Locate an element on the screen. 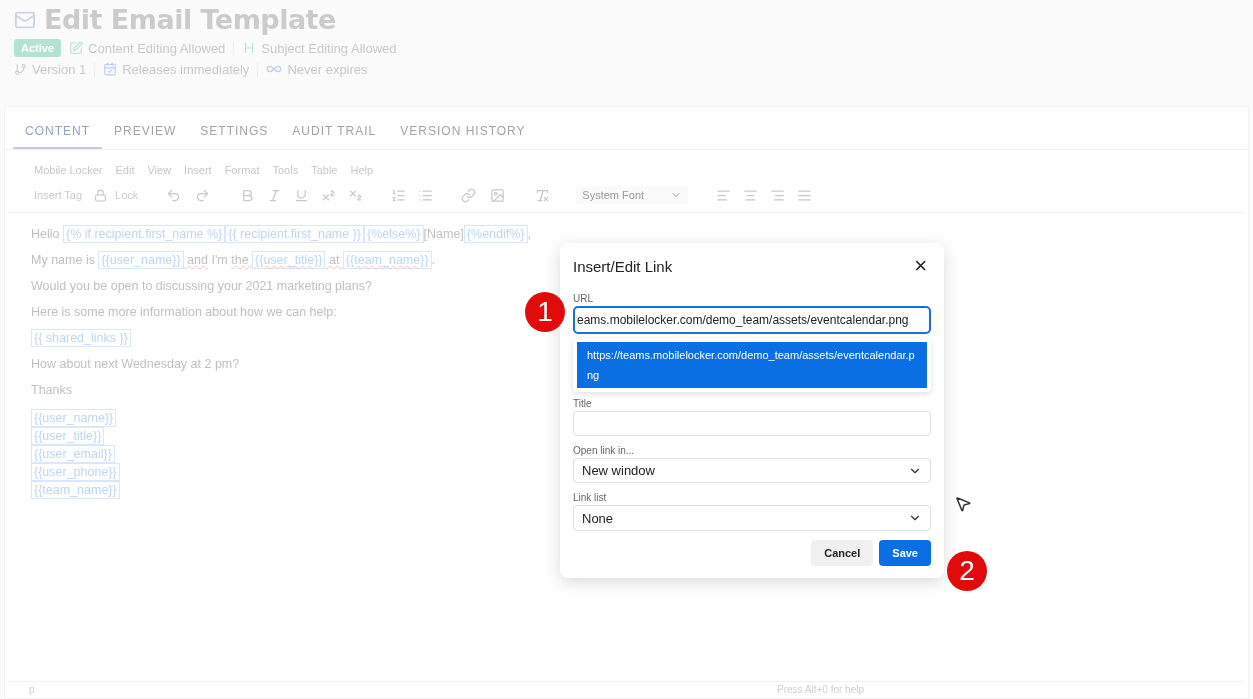  field-label: Title is located at coordinates (583, 403).